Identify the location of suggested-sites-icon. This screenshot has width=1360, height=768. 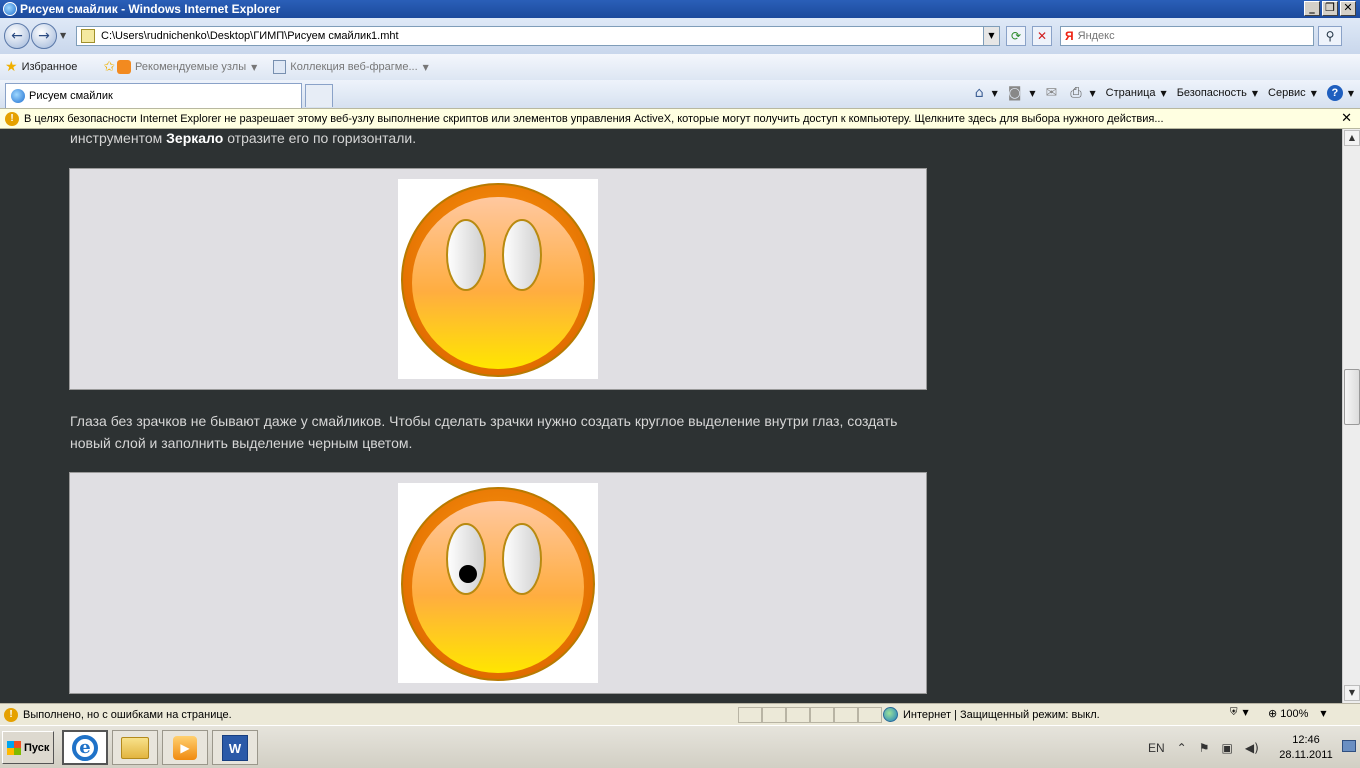
(124, 67).